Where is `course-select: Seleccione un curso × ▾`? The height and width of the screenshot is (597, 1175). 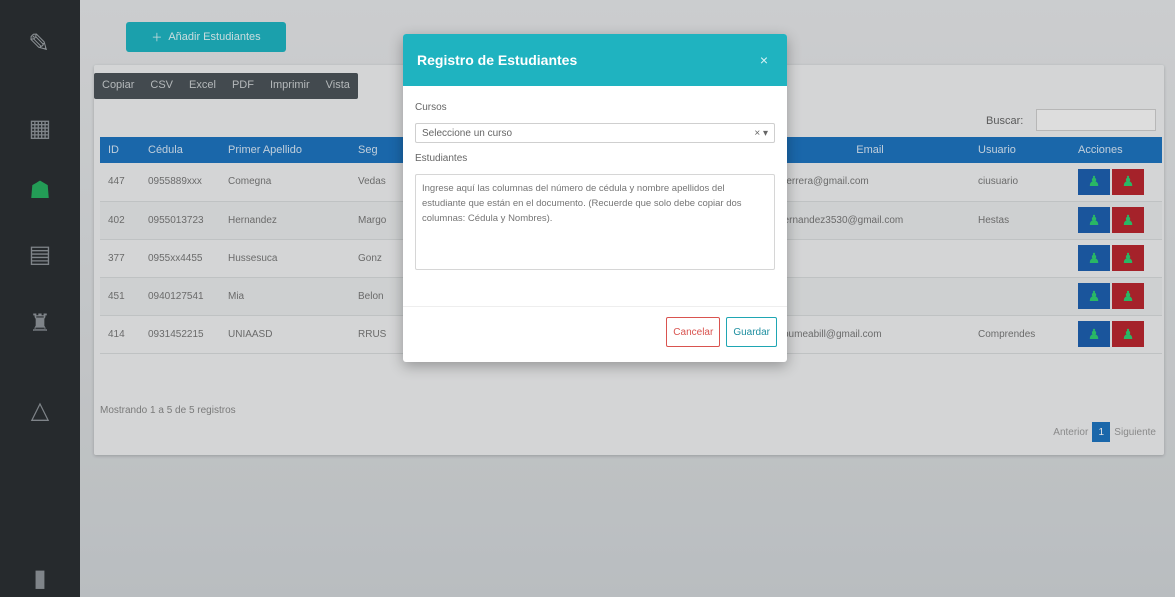
course-select: Seleccione un curso × ▾ is located at coordinates (595, 133).